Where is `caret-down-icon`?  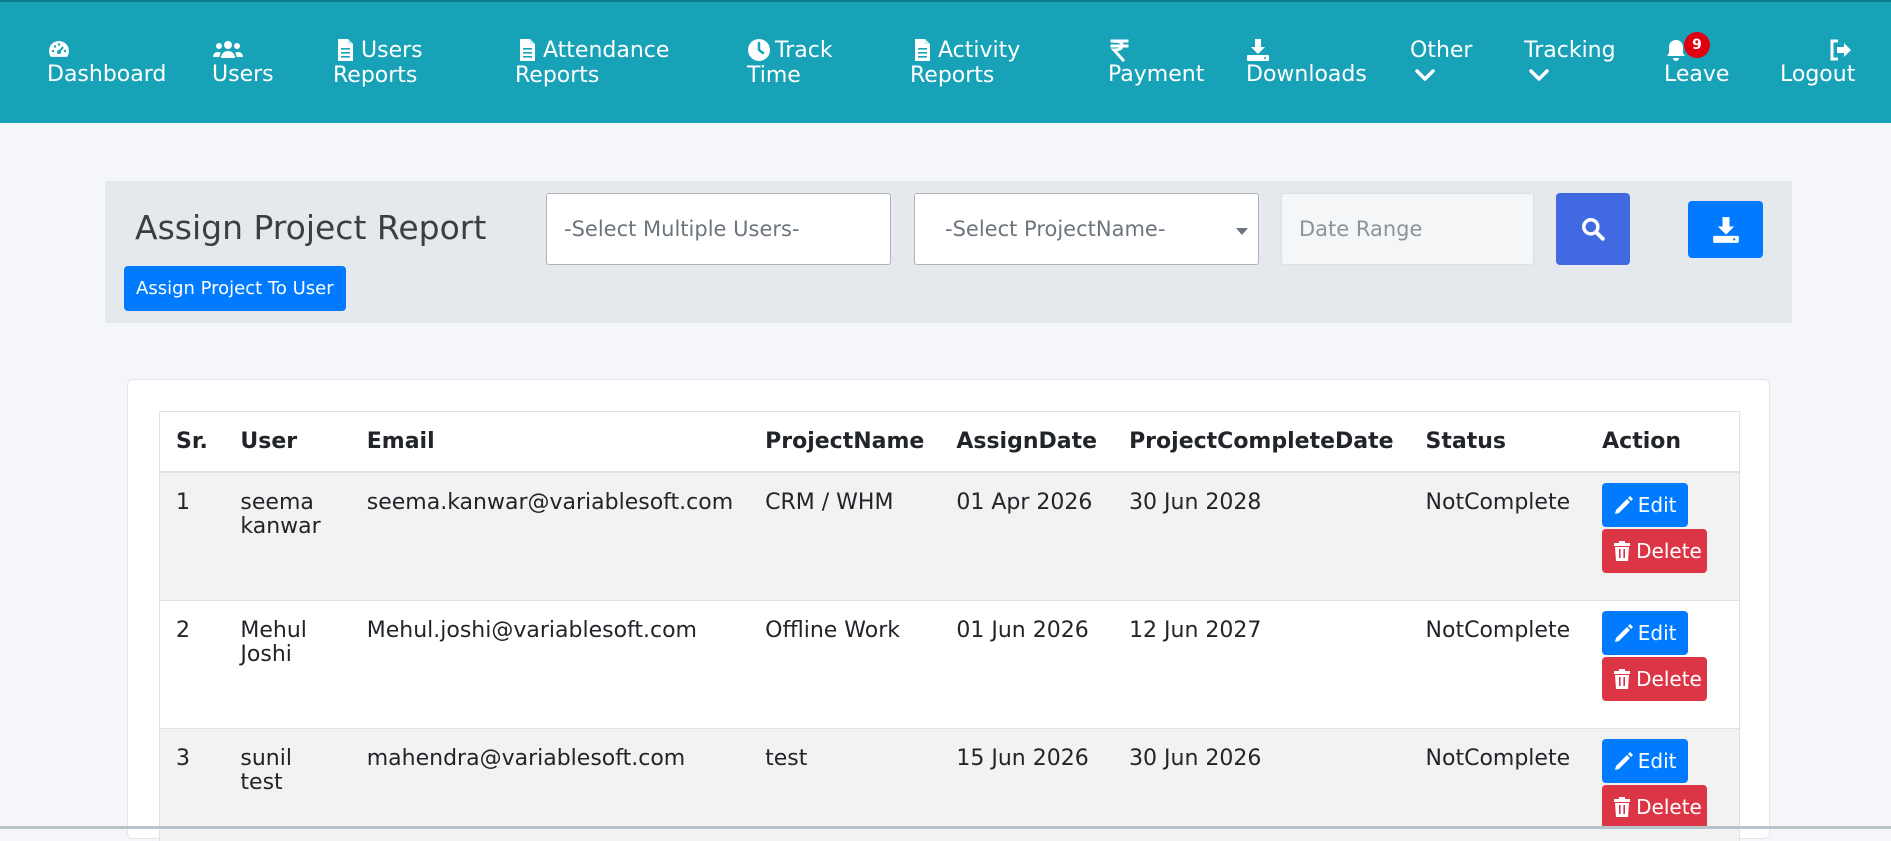
caret-down-icon is located at coordinates (1242, 231).